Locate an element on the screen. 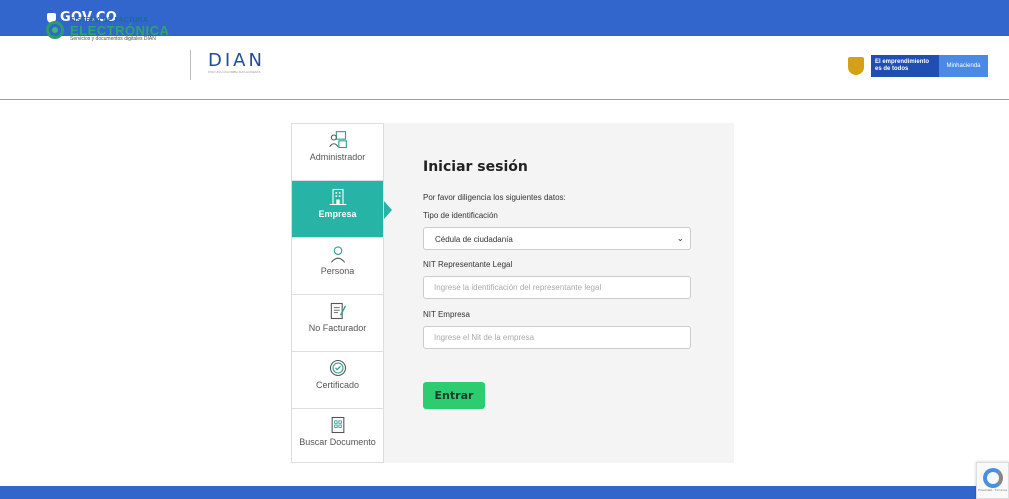 The image size is (1009, 499). header-divider is located at coordinates (190, 65).